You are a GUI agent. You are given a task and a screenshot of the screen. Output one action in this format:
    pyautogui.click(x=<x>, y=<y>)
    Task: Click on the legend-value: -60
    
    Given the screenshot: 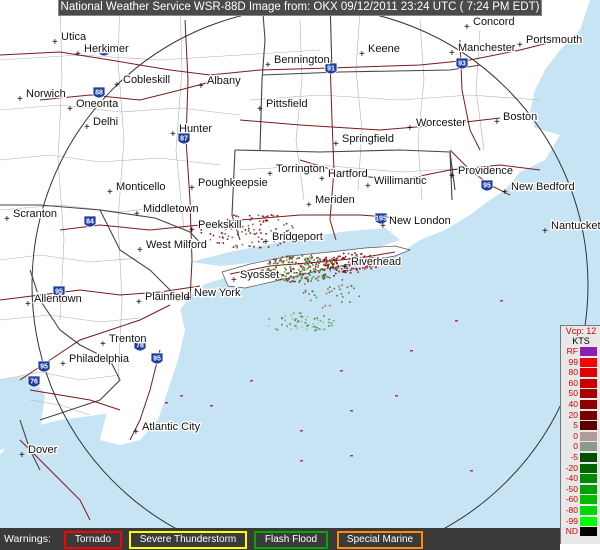 What is the action you would take?
    pyautogui.click(x=571, y=499)
    